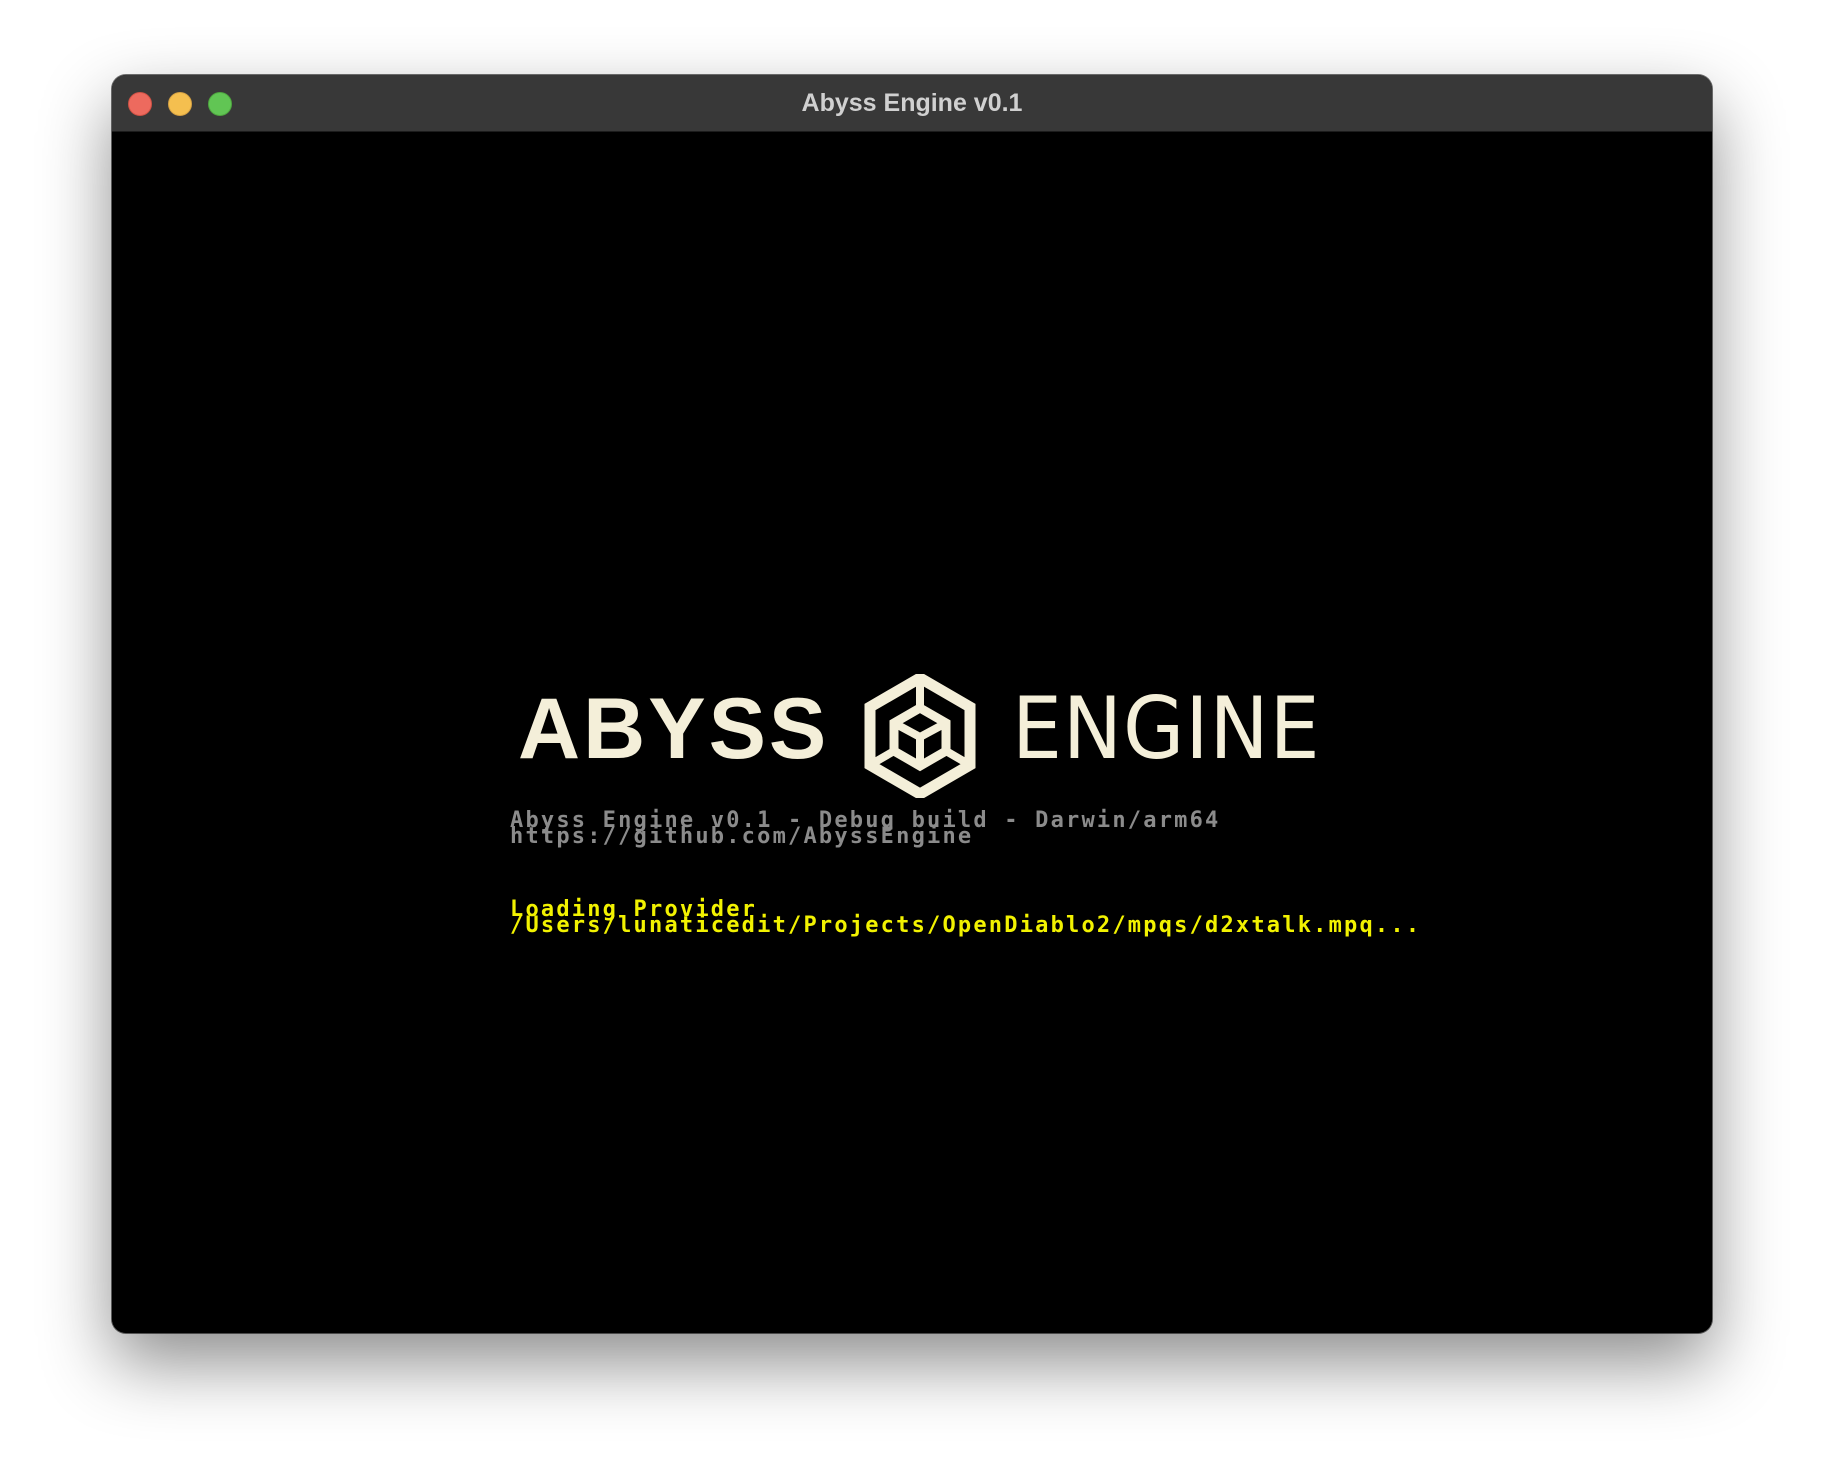 The height and width of the screenshot is (1480, 1824). I want to click on window-title: Abyss Engine v0.1, so click(912, 103).